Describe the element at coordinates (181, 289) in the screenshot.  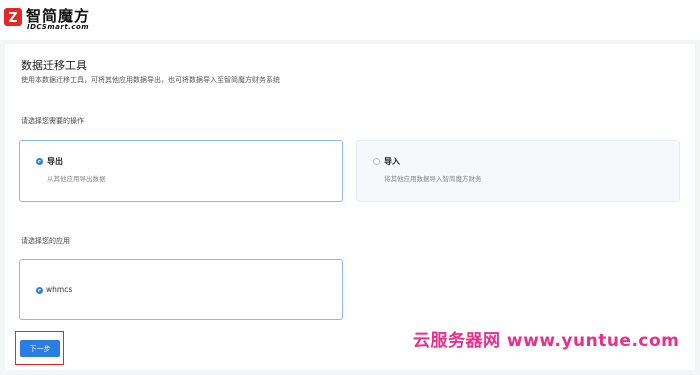
I see `option-whmcs: whmcs` at that location.